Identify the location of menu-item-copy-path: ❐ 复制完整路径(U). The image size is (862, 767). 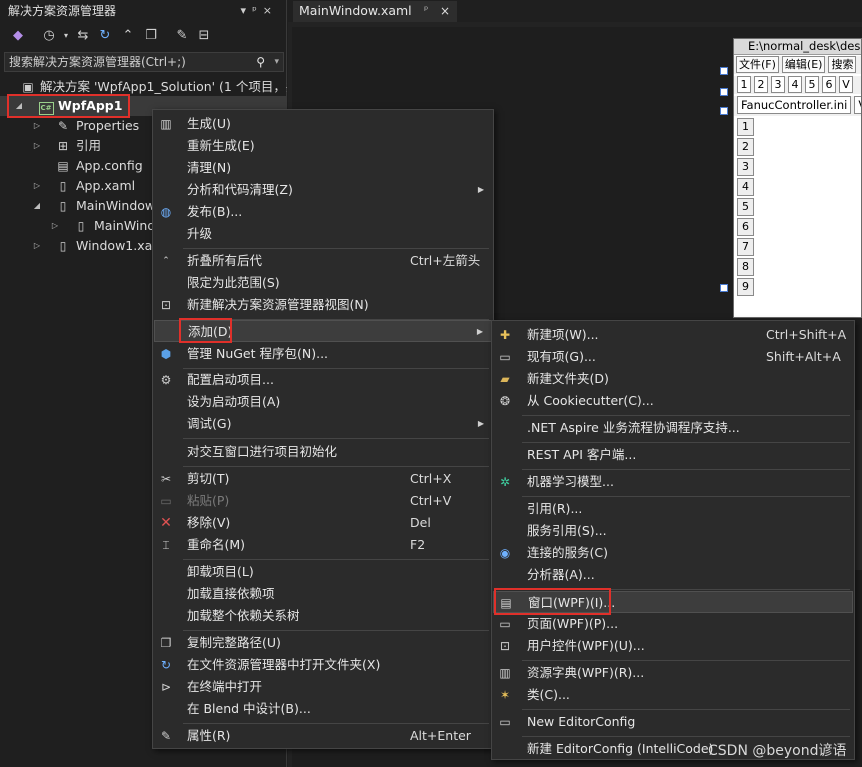
(323, 643).